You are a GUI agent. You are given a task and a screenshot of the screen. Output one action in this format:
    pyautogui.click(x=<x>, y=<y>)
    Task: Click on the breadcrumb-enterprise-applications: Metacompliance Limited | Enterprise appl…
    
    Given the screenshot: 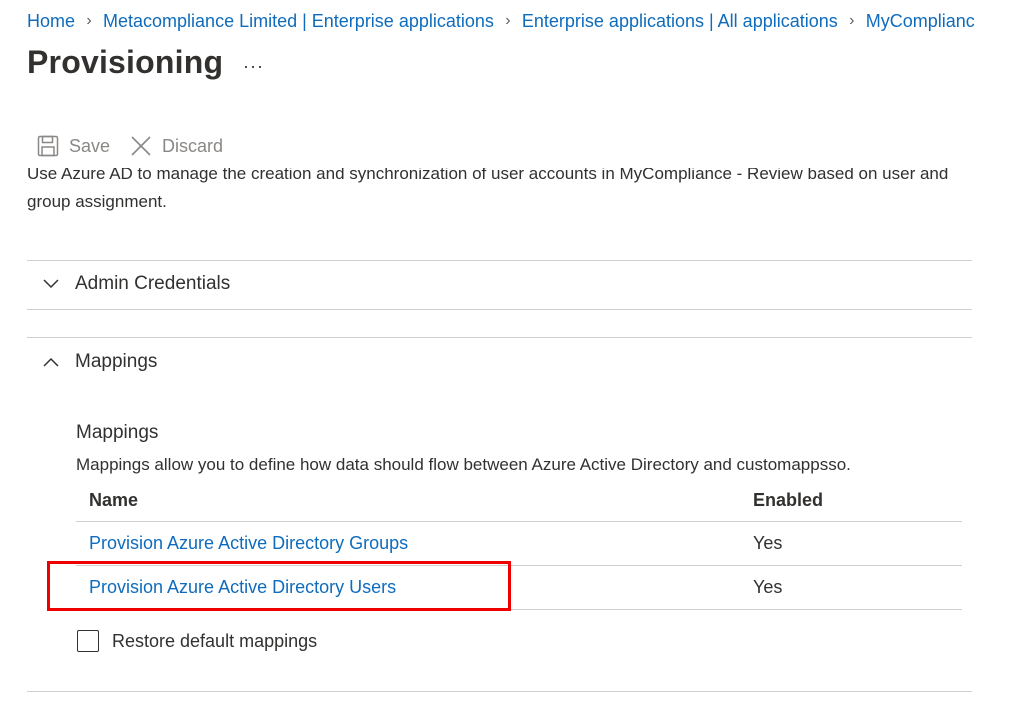 What is the action you would take?
    pyautogui.click(x=298, y=21)
    